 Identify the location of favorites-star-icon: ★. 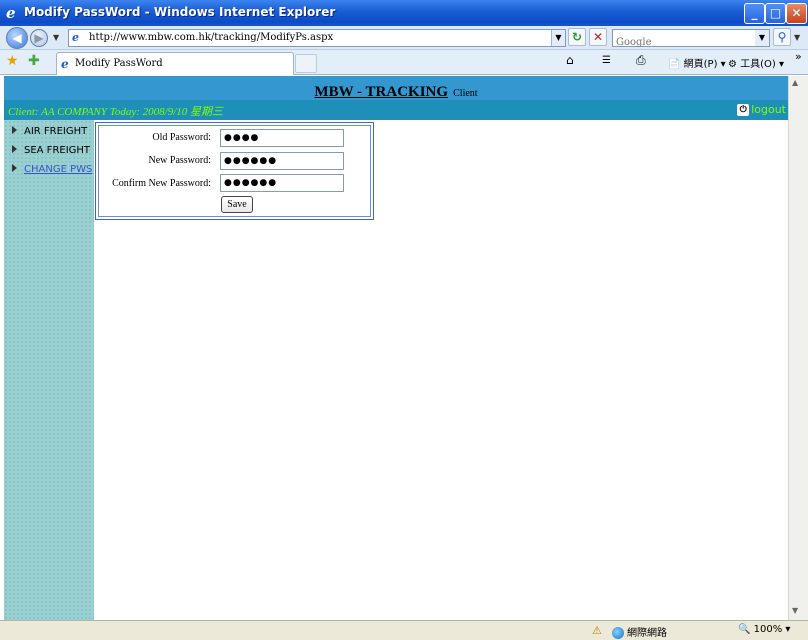
(12, 61).